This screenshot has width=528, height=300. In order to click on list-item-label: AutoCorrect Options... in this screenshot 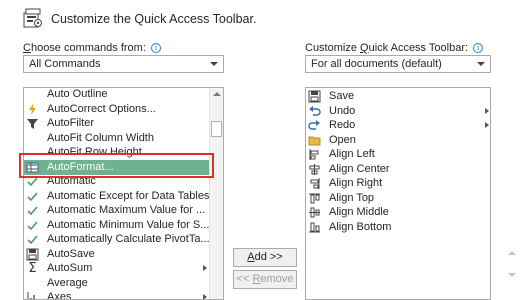, I will do `click(101, 108)`.